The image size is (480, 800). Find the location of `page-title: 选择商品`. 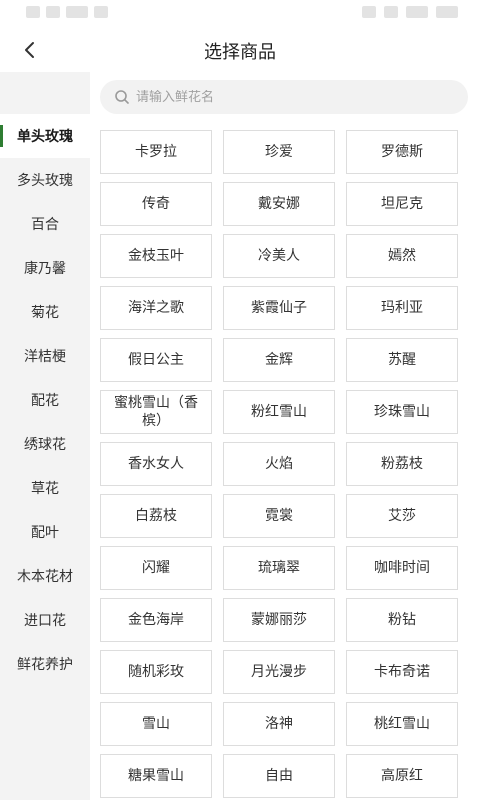

page-title: 选择商品 is located at coordinates (240, 52).